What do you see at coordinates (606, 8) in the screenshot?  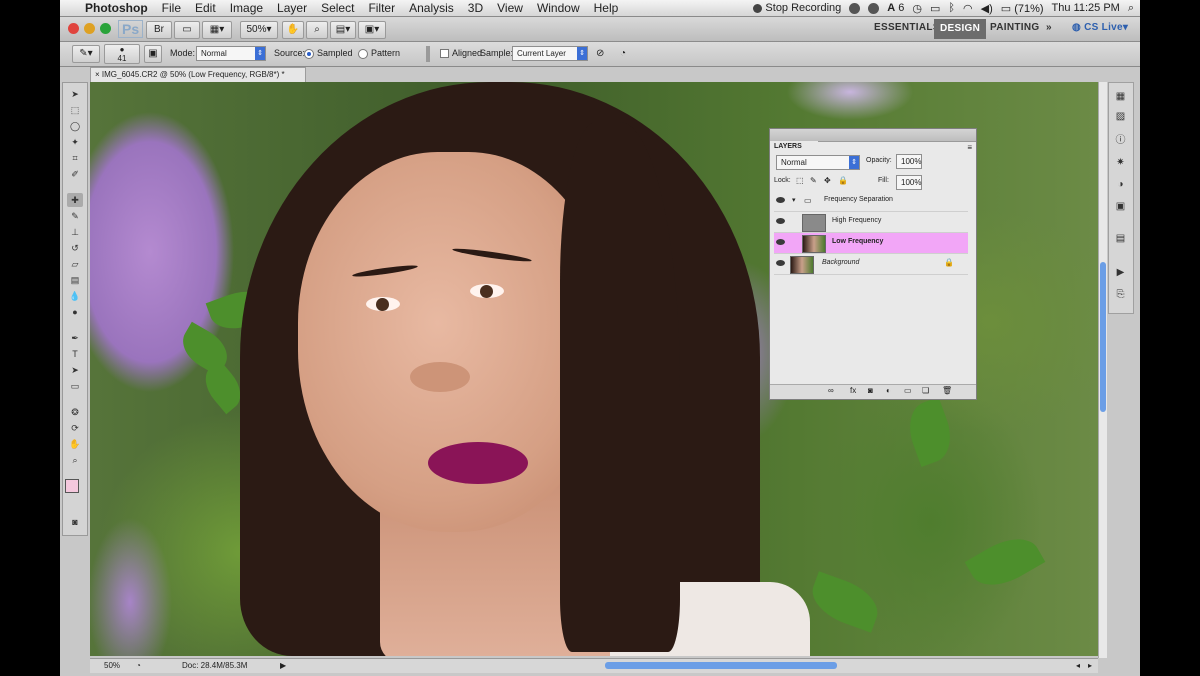 I see `menu-help: Help` at bounding box center [606, 8].